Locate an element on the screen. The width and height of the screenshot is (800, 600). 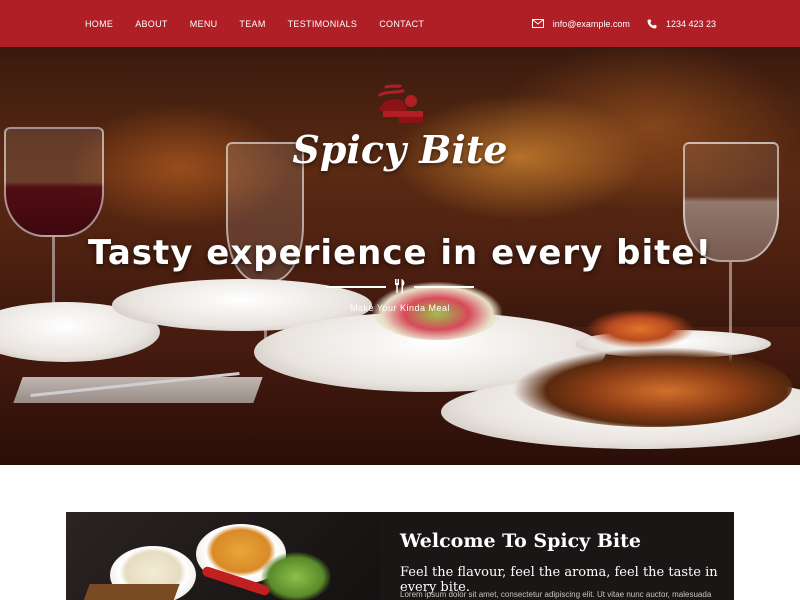
envelope-icon is located at coordinates (537, 23).